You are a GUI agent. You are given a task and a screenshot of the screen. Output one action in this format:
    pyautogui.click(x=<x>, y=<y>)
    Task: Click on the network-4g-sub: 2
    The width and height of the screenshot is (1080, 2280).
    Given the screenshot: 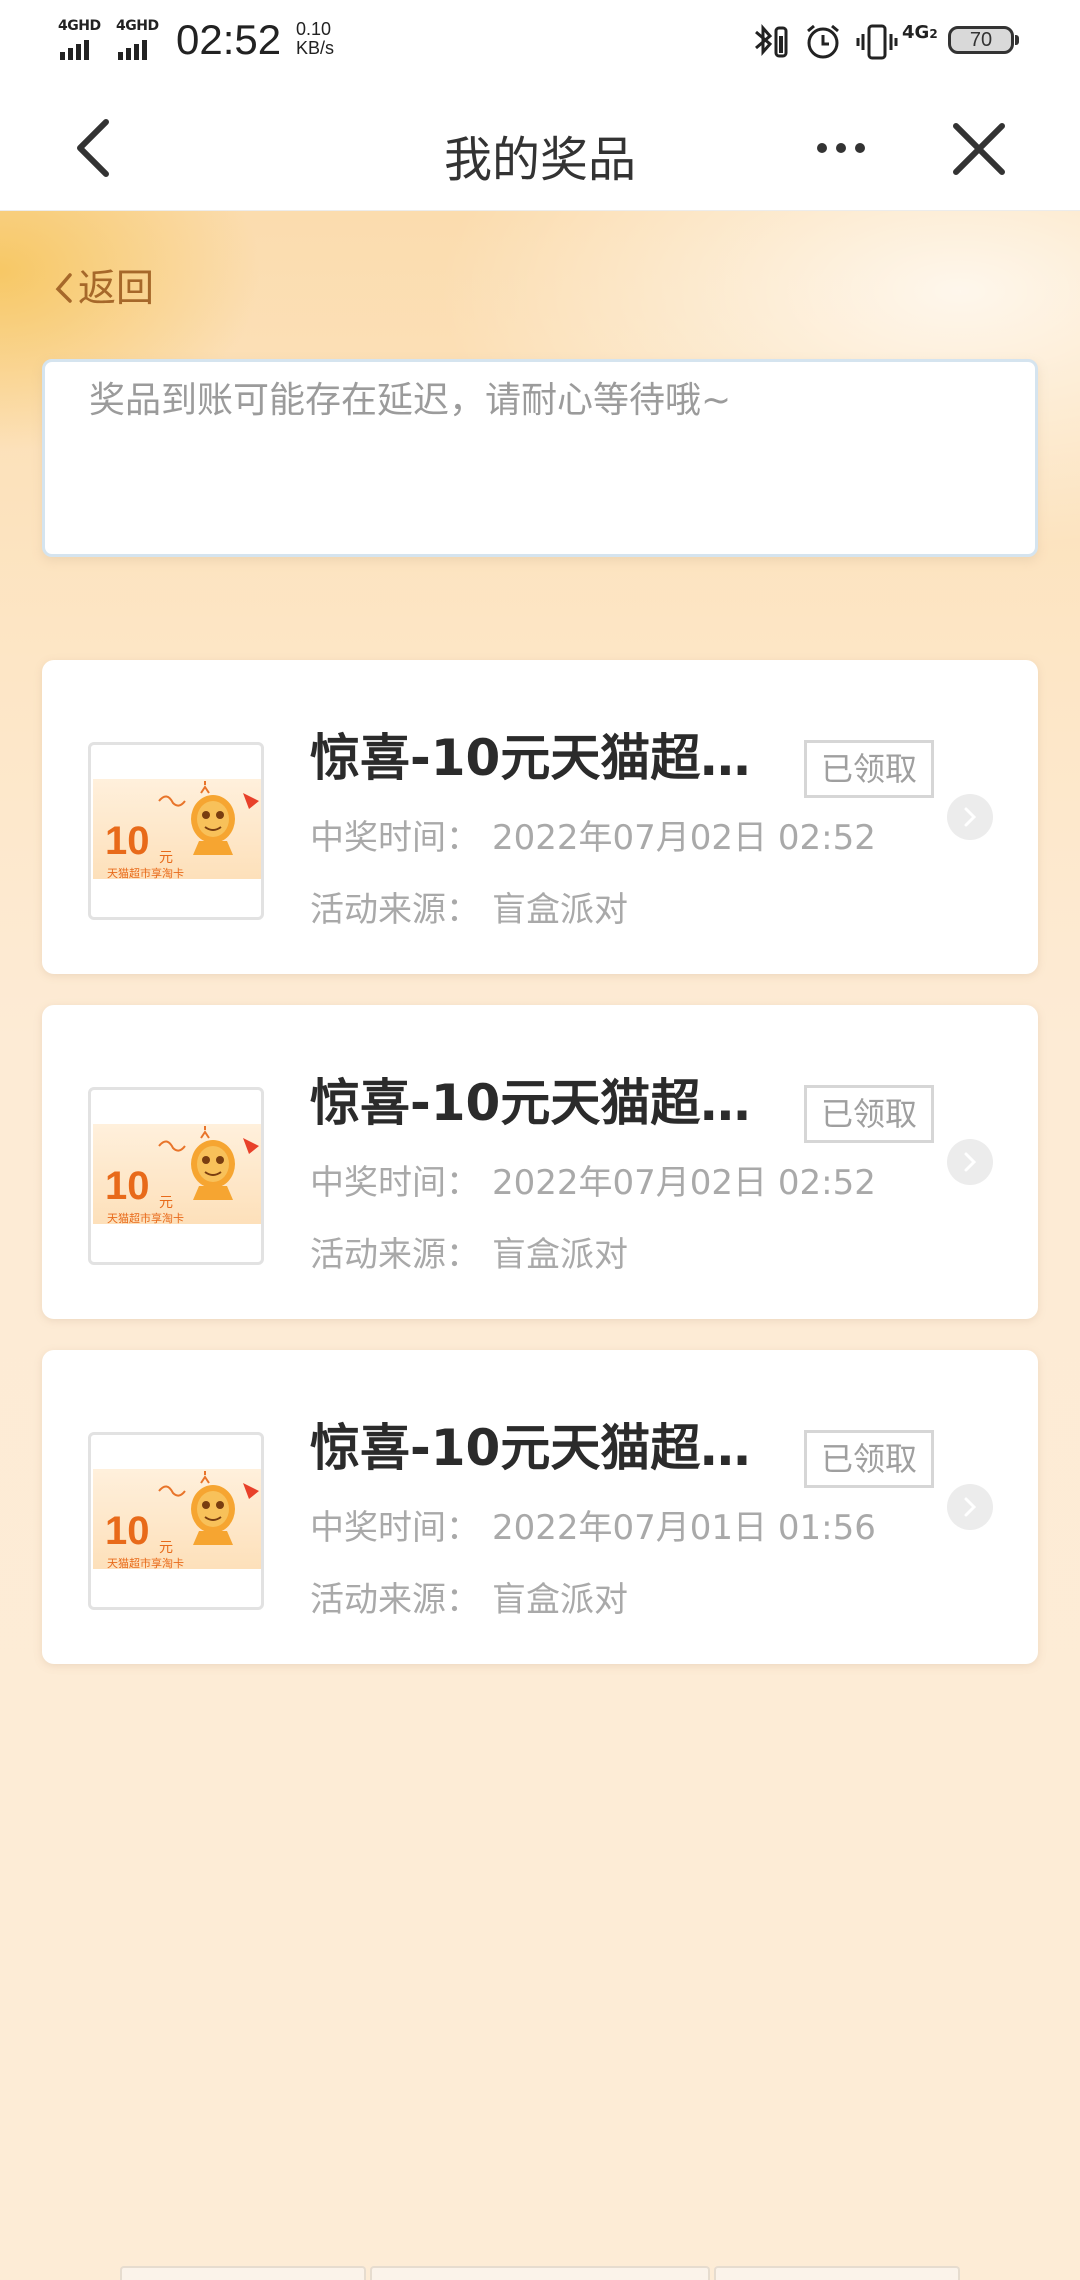 What is the action you would take?
    pyautogui.click(x=933, y=34)
    